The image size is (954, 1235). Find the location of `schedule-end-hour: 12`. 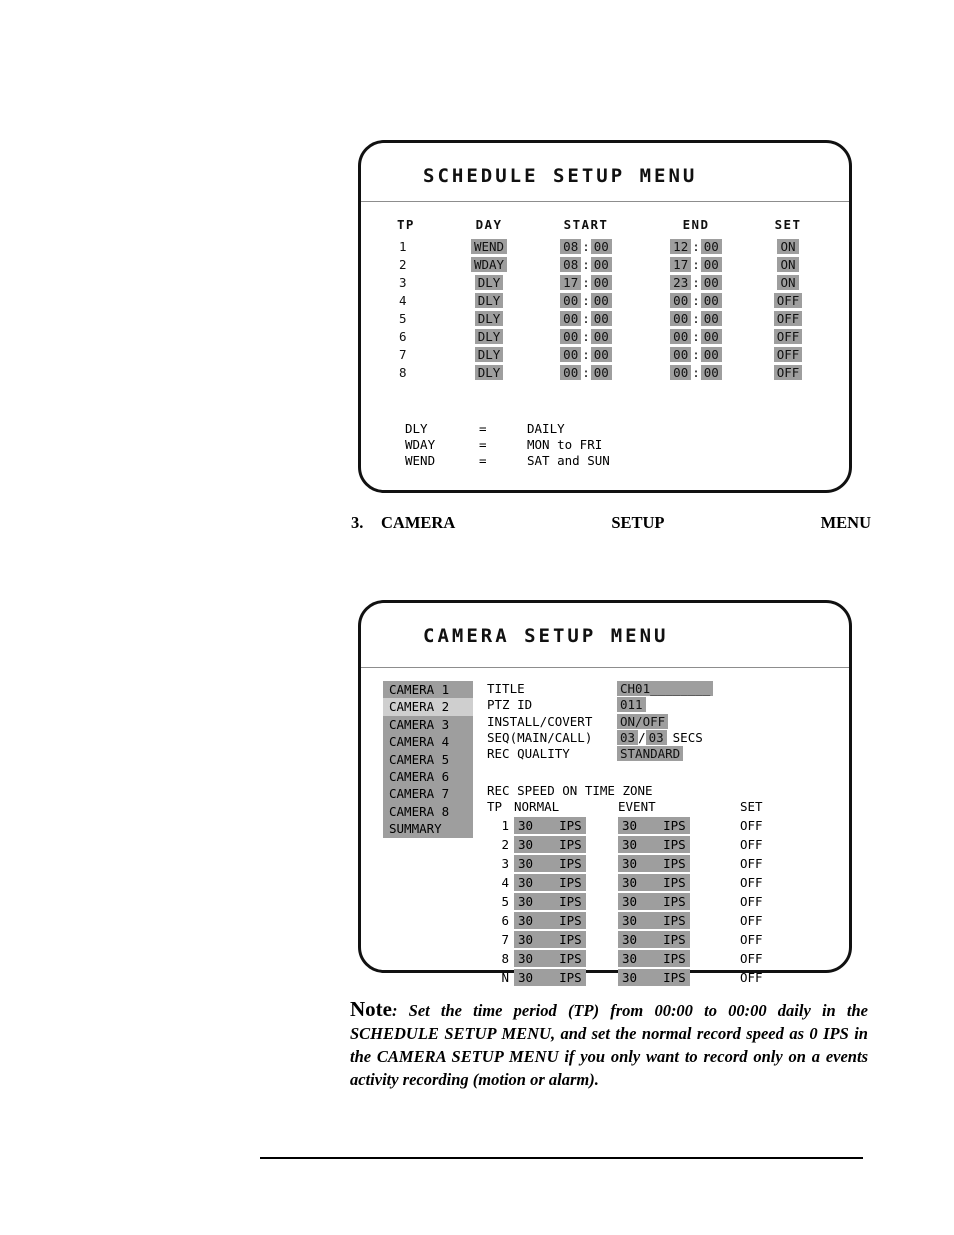

schedule-end-hour: 12 is located at coordinates (681, 246).